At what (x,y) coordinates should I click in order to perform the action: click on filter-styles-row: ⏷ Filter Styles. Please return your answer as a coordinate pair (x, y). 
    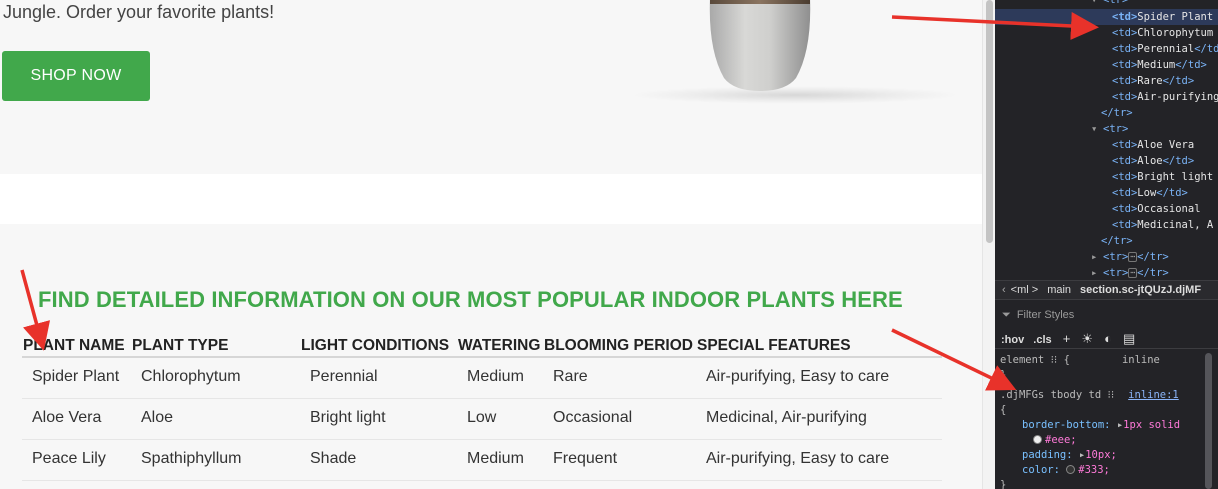
    Looking at the image, I should click on (1034, 315).